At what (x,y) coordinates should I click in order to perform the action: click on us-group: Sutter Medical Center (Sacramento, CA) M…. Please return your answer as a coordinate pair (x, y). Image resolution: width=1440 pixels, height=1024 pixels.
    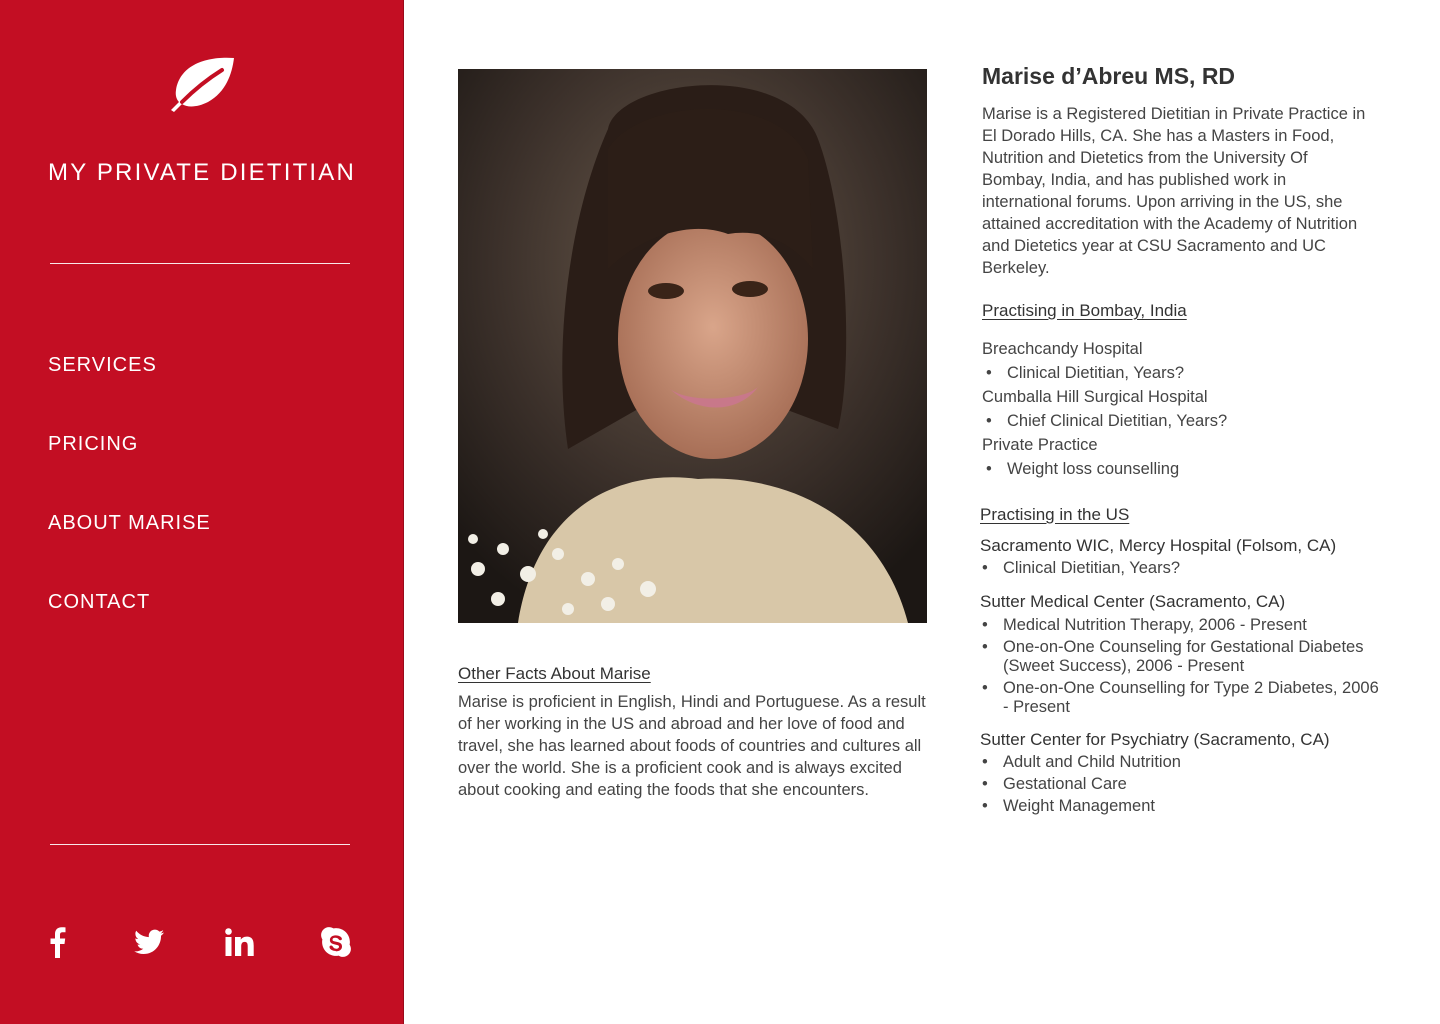
    Looking at the image, I should click on (1180, 654).